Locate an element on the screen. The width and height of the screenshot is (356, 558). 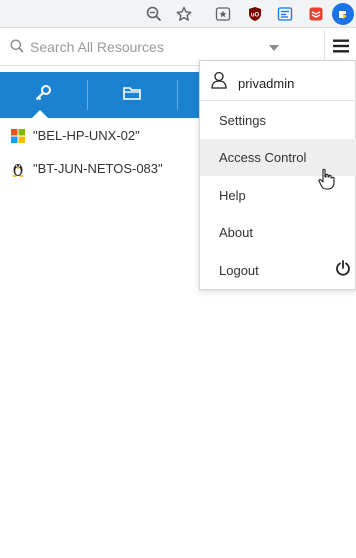
search-icon is located at coordinates (17, 48).